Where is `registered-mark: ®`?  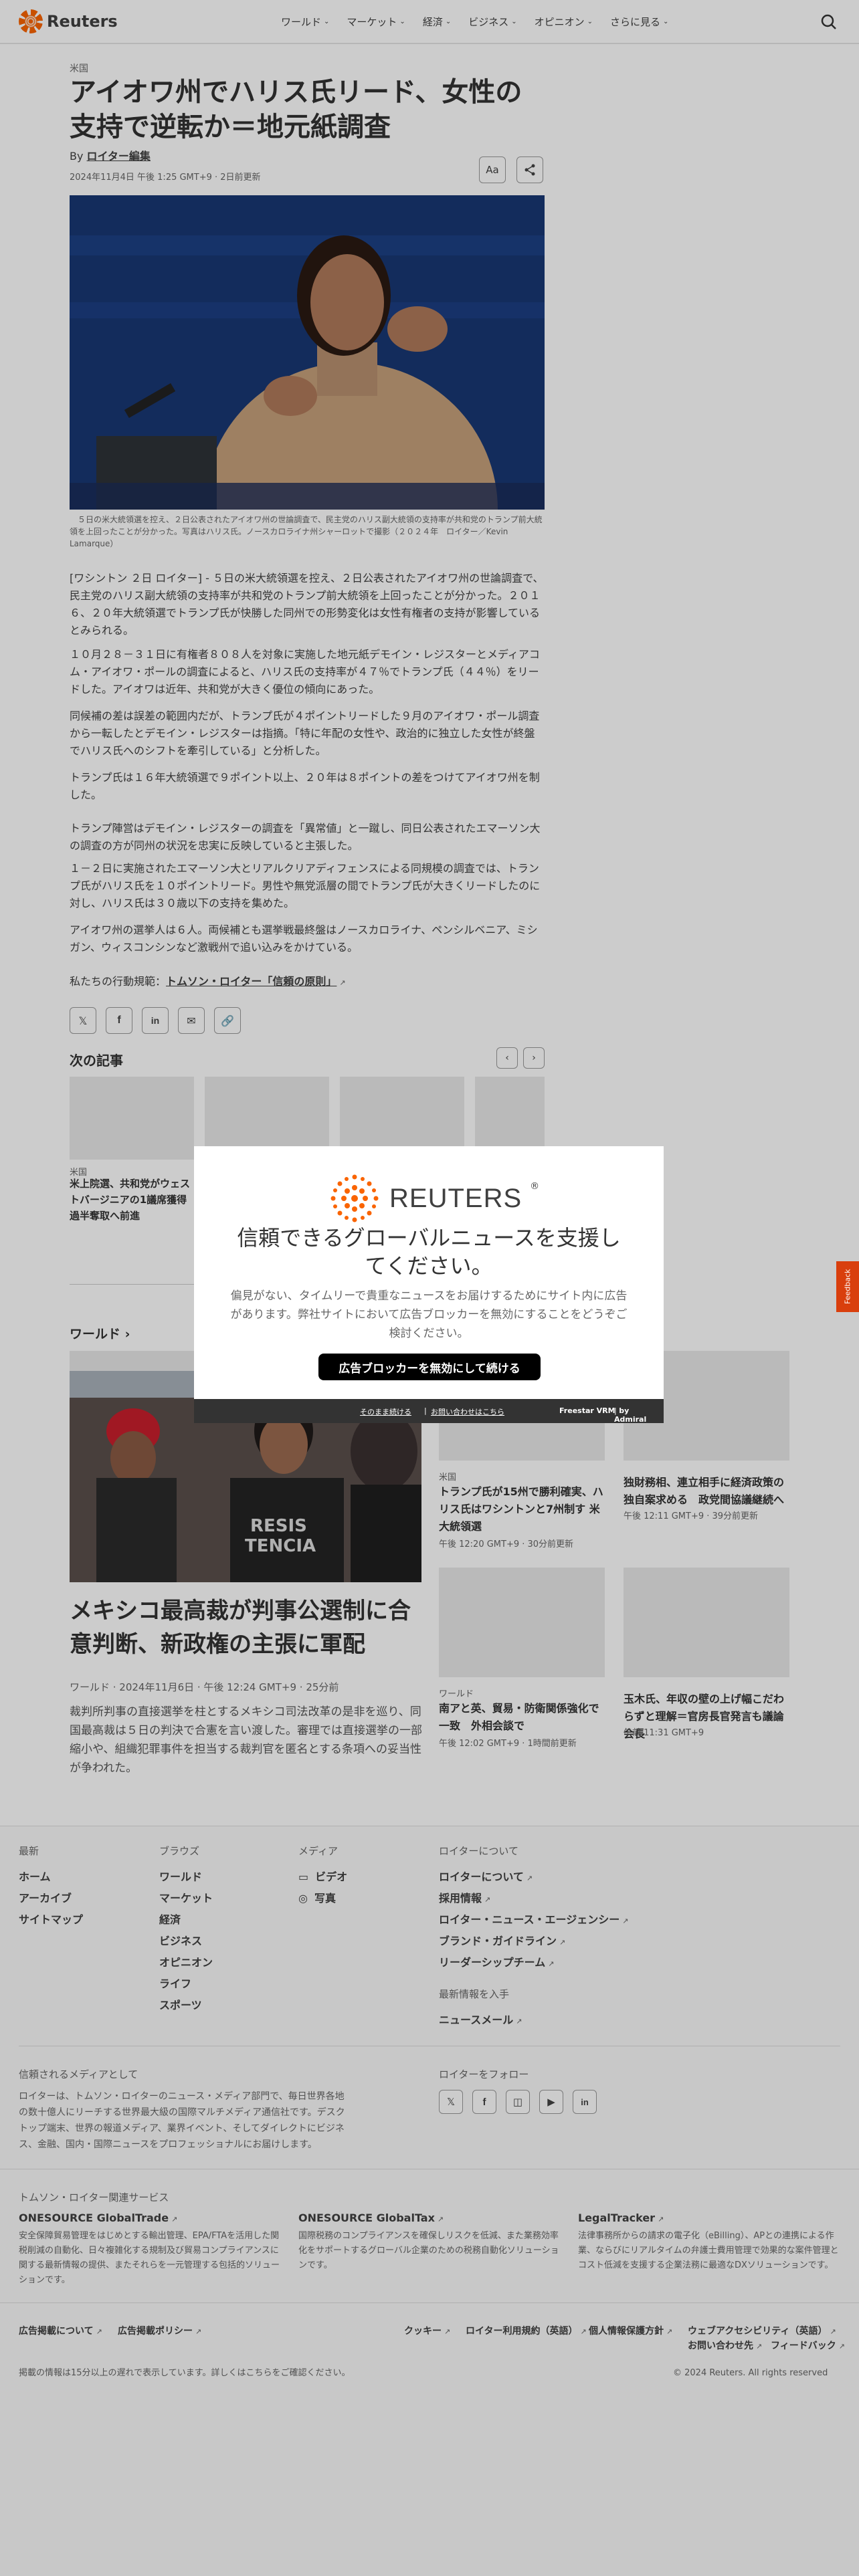 registered-mark: ® is located at coordinates (535, 1186).